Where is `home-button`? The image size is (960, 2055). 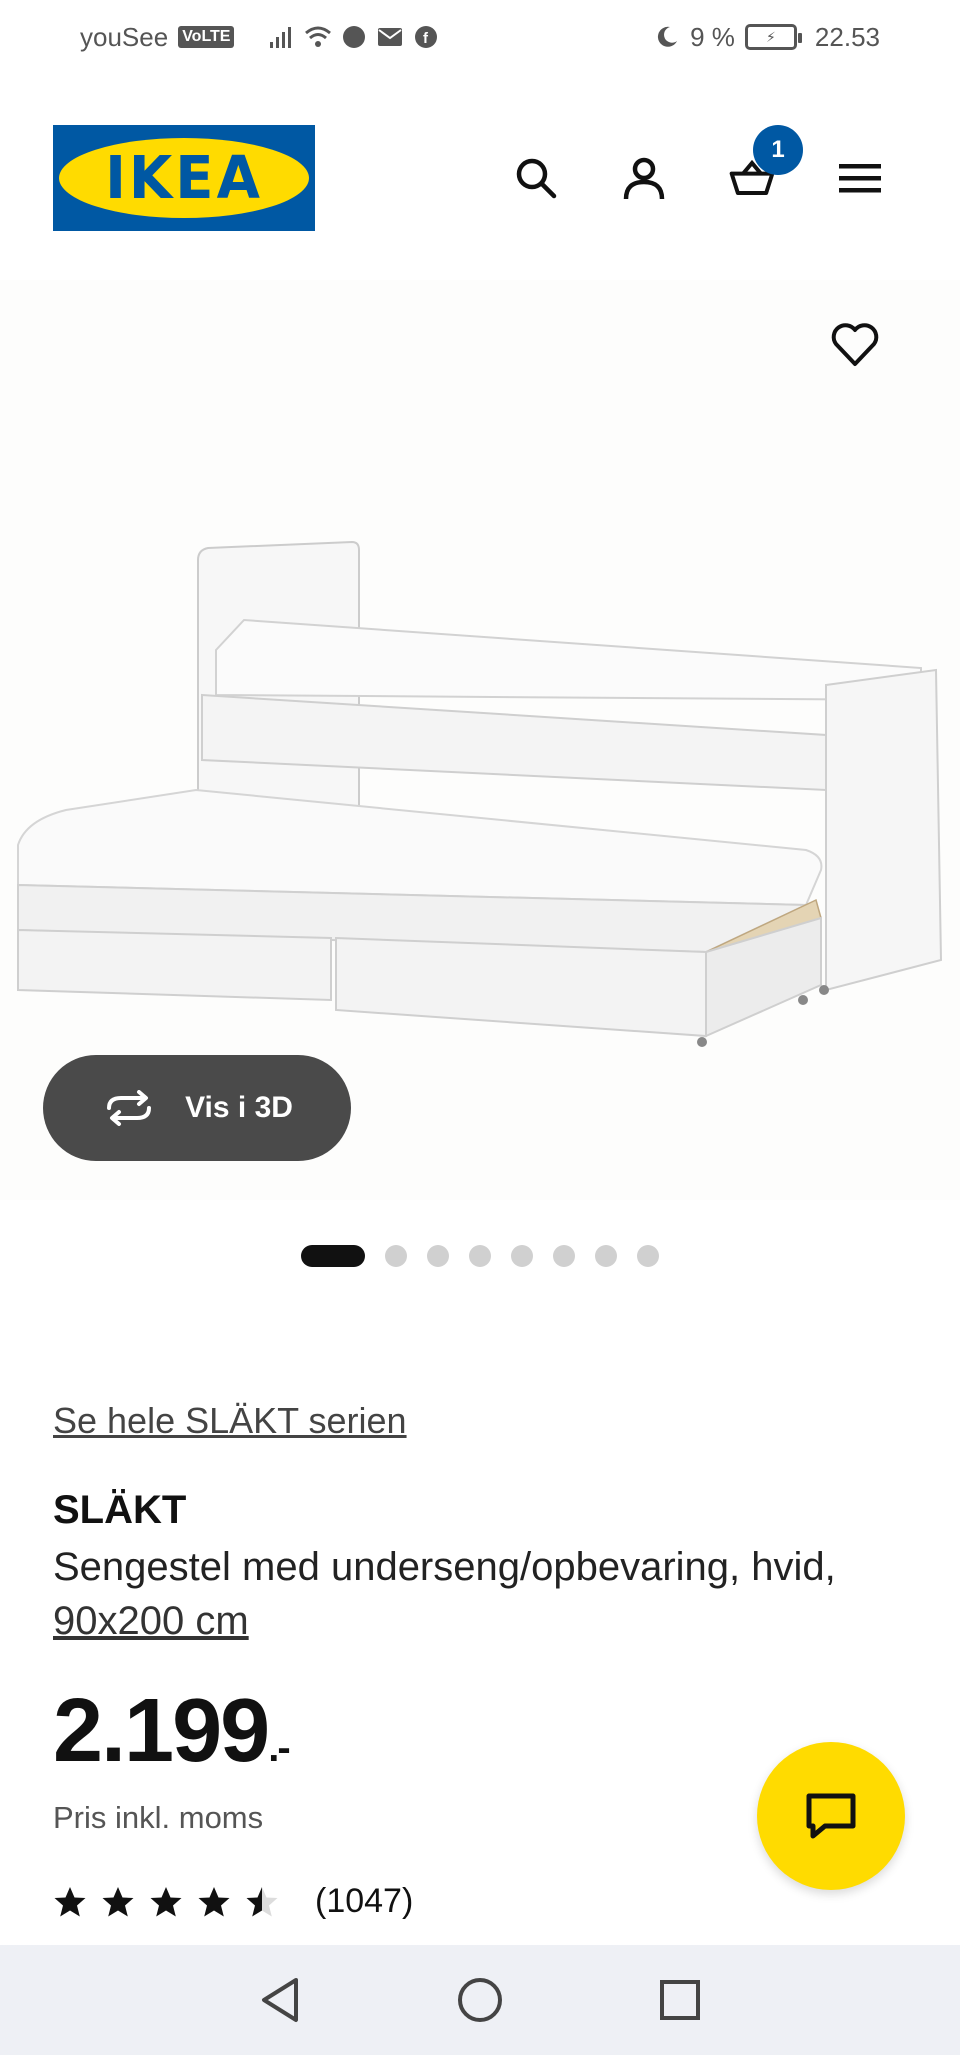
home-button is located at coordinates (480, 2000).